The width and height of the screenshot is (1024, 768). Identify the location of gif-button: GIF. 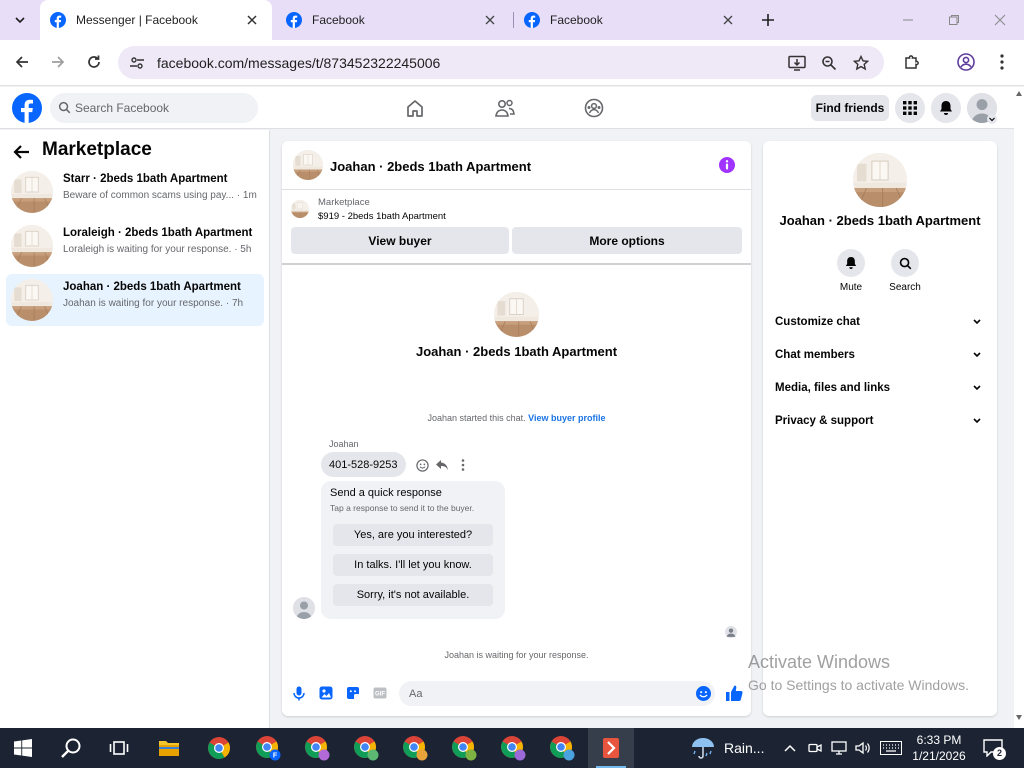
(380, 693).